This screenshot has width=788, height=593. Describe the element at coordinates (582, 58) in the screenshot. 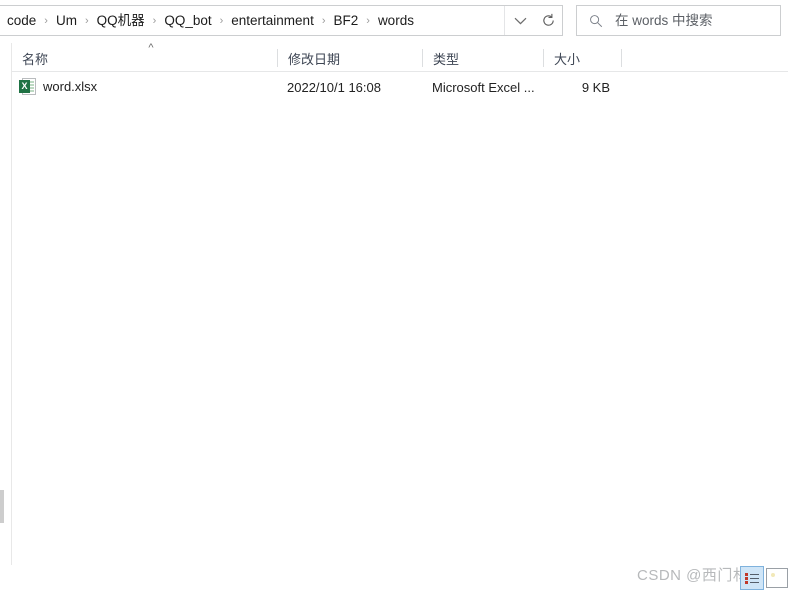

I see `column-header-size: 大小` at that location.